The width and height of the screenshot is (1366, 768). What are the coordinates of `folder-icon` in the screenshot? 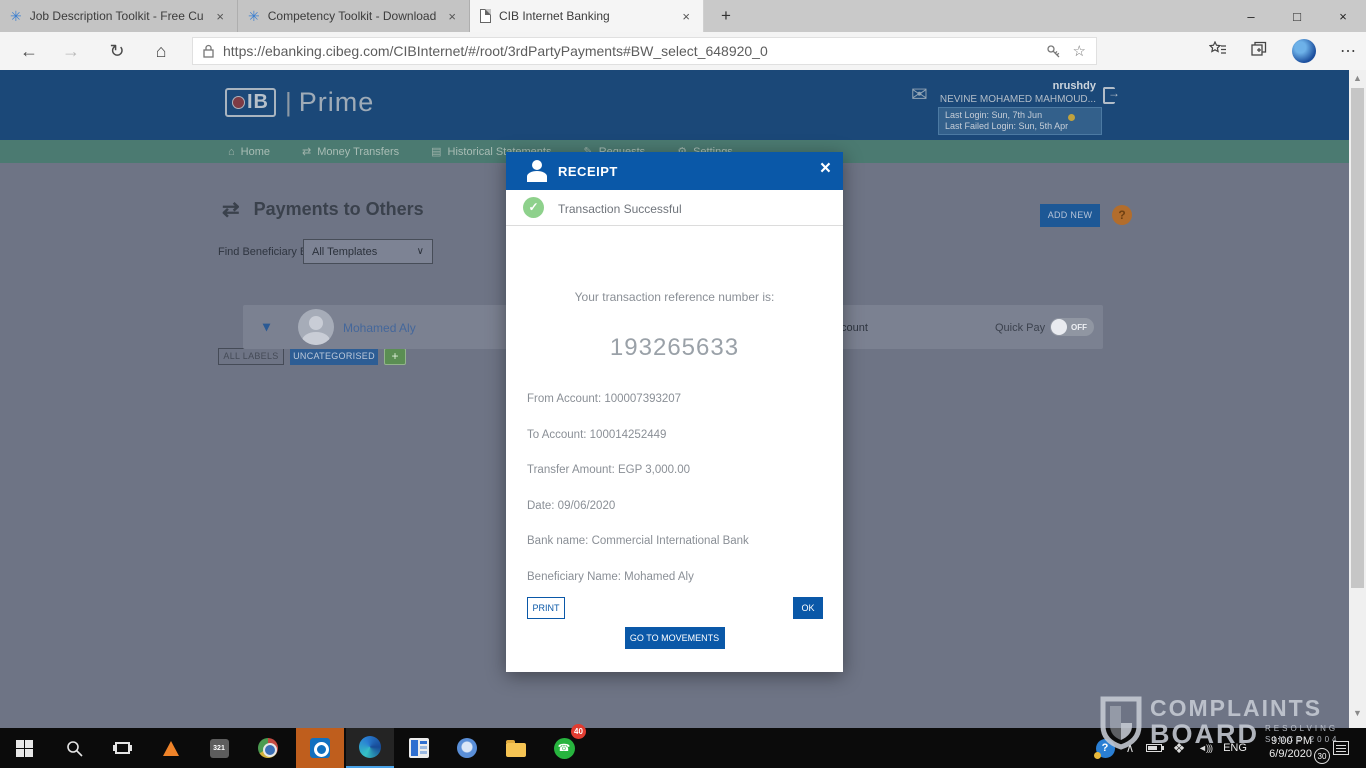 It's located at (516, 748).